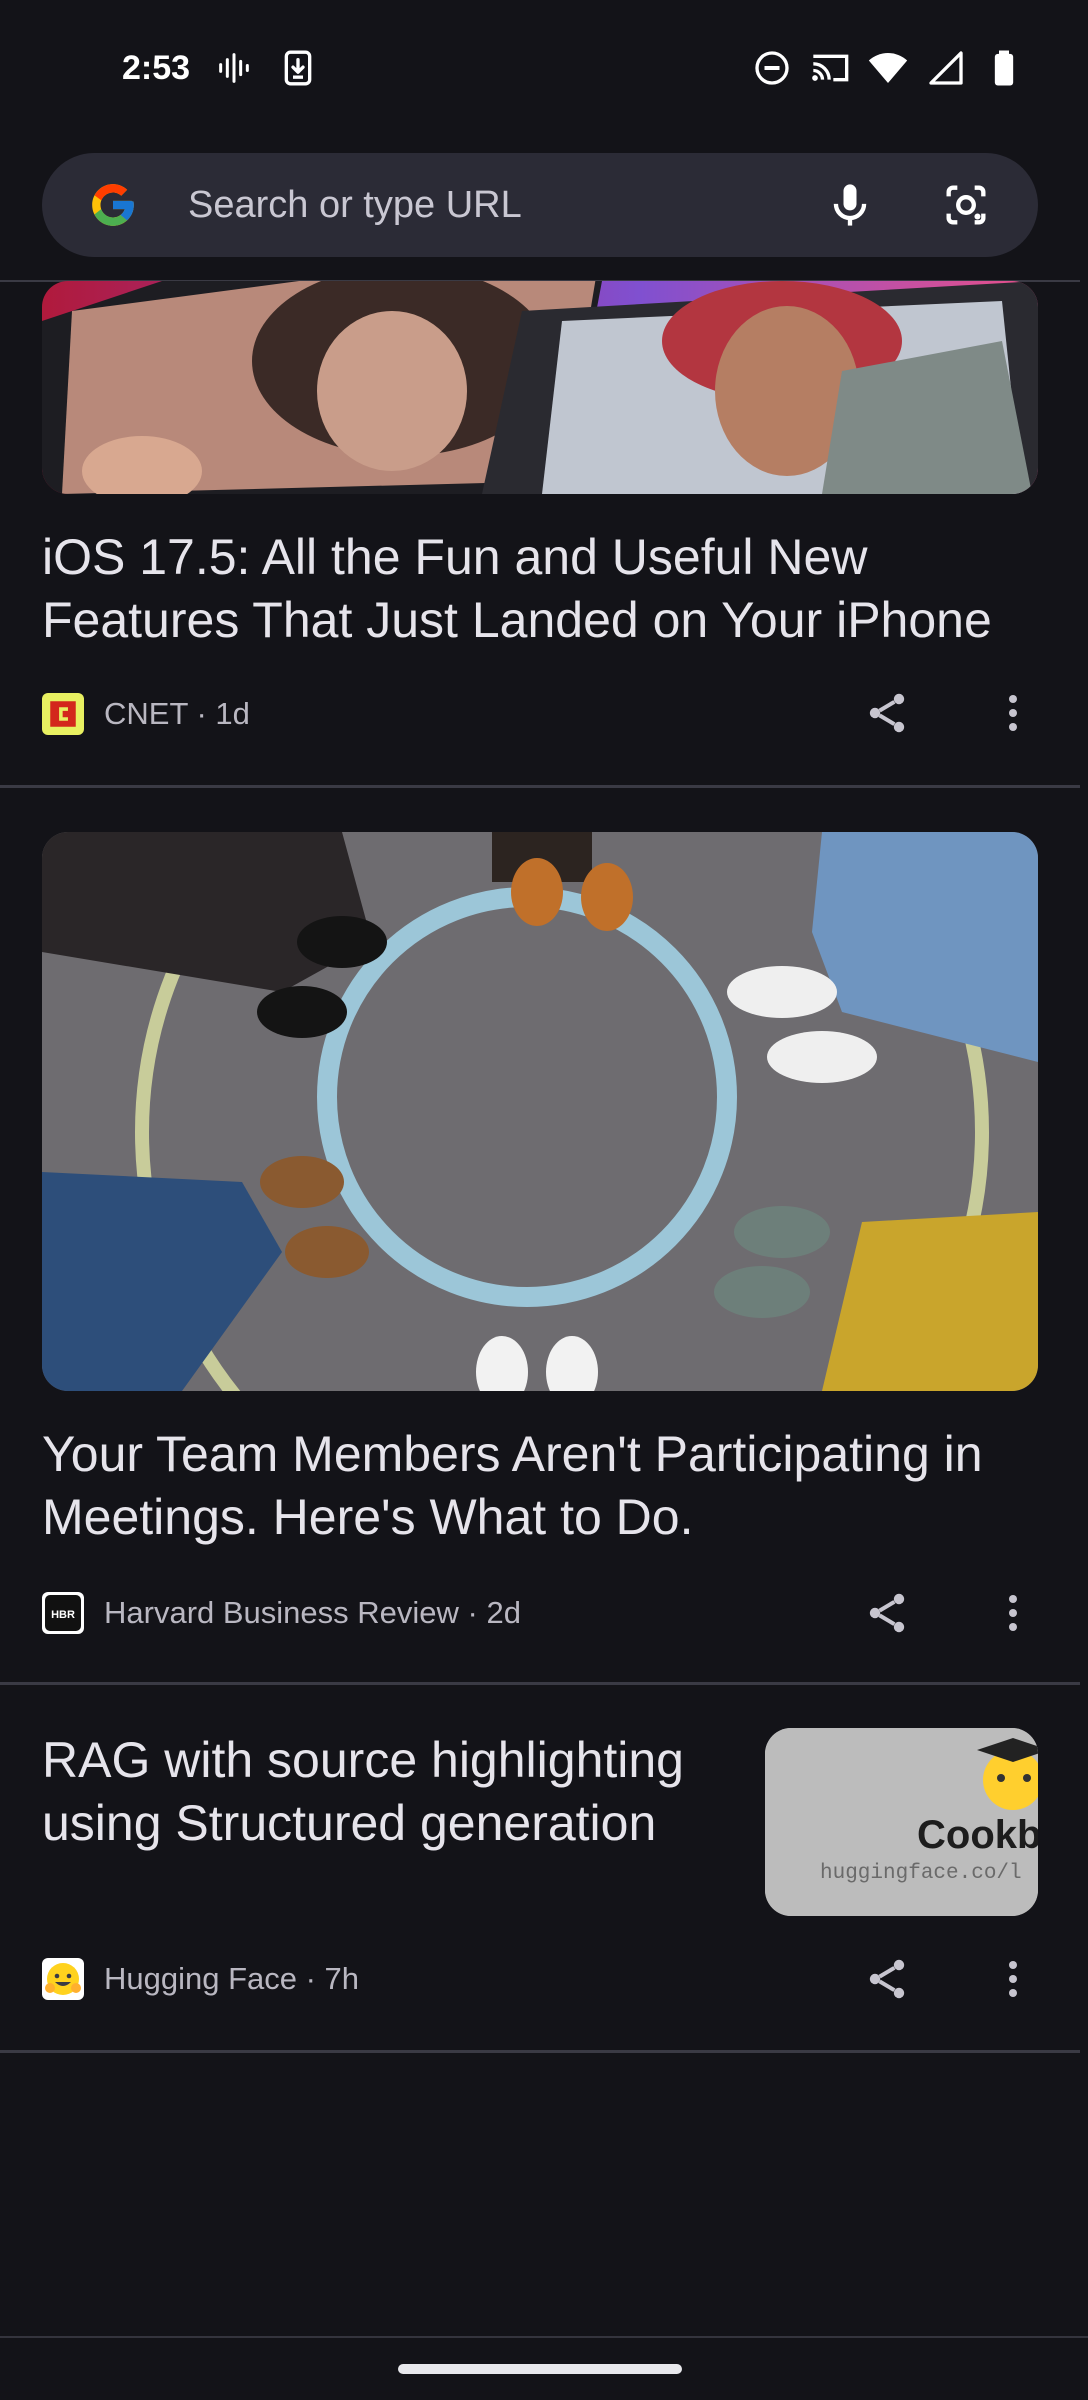 Image resolution: width=1088 pixels, height=2400 pixels. What do you see at coordinates (850, 205) in the screenshot?
I see `microphone-icon` at bounding box center [850, 205].